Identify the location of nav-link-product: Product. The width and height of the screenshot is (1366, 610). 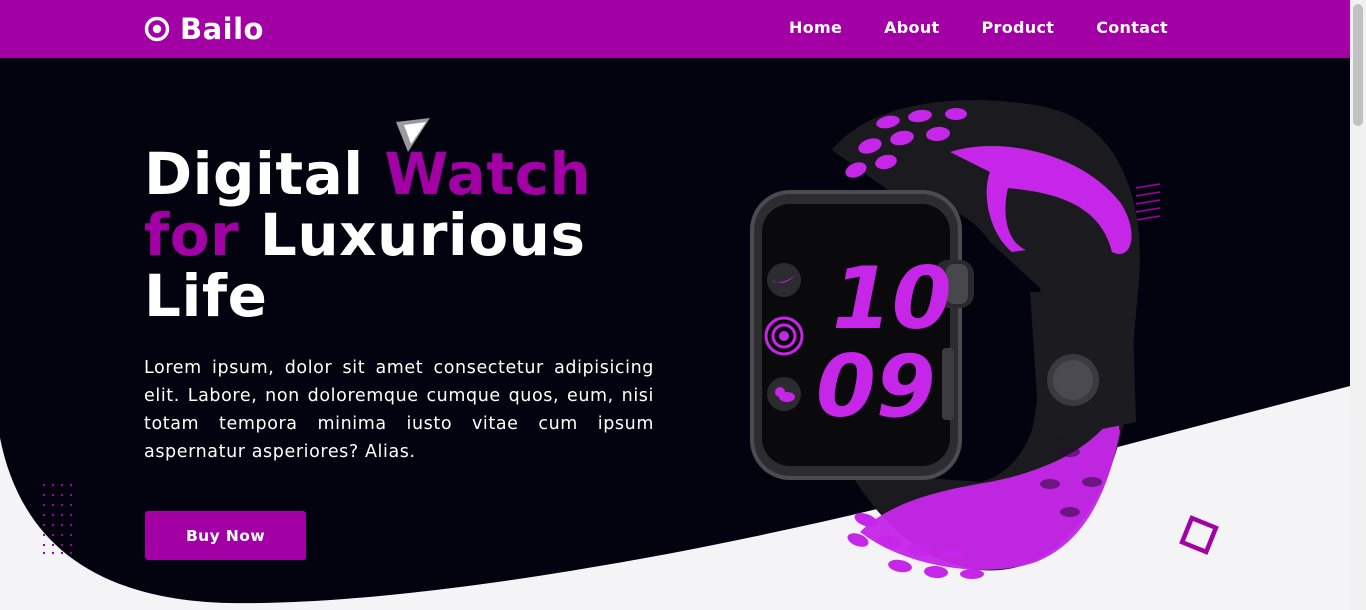
(1018, 27).